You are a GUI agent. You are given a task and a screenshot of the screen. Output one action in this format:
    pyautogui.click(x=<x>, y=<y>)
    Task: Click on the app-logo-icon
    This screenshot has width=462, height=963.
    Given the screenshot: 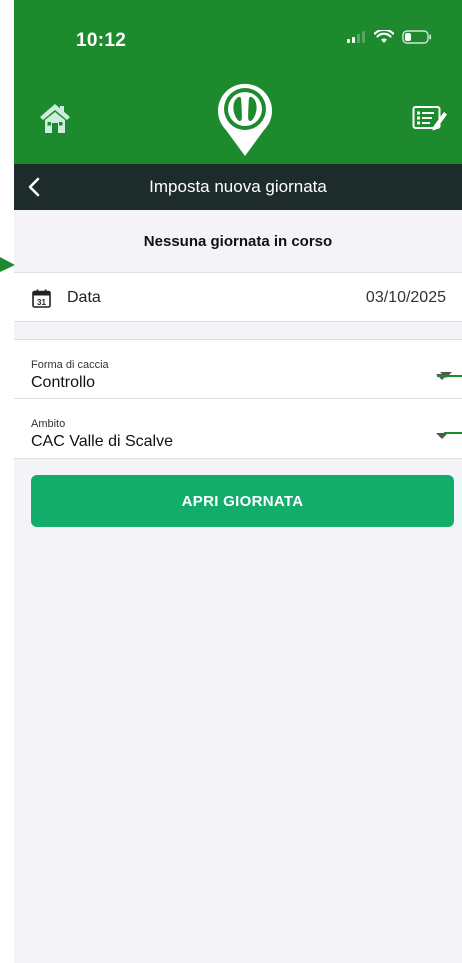 What is the action you would take?
    pyautogui.click(x=245, y=119)
    